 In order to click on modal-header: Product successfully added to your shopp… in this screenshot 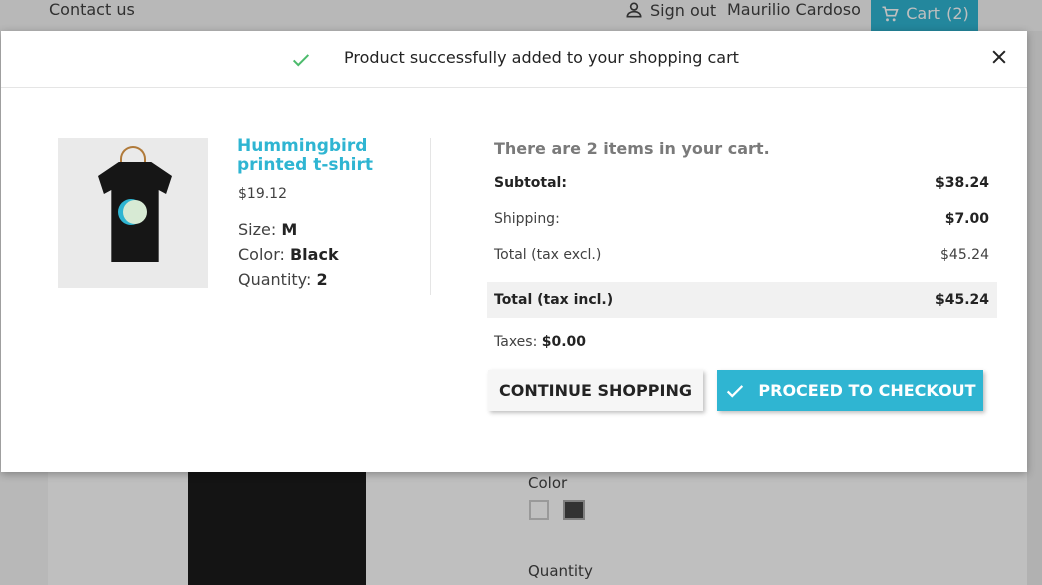, I will do `click(514, 59)`.